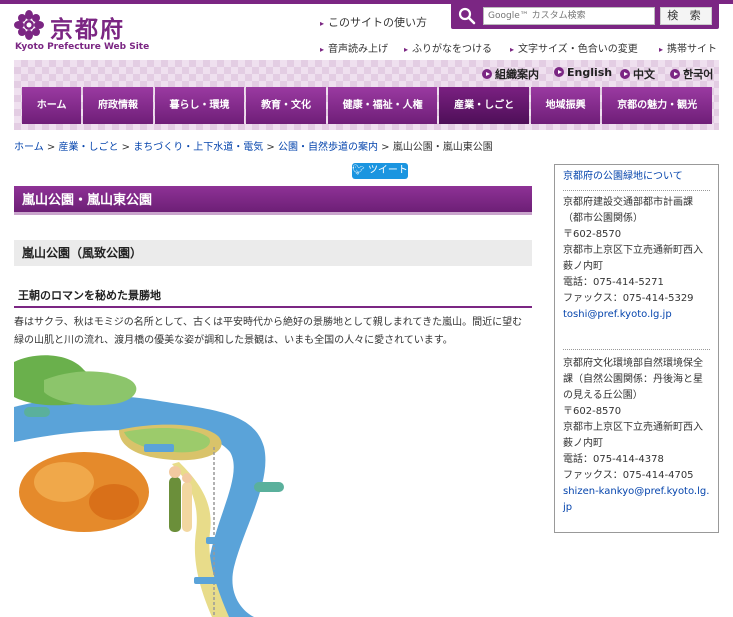  I want to click on person-head, so click(175, 472).